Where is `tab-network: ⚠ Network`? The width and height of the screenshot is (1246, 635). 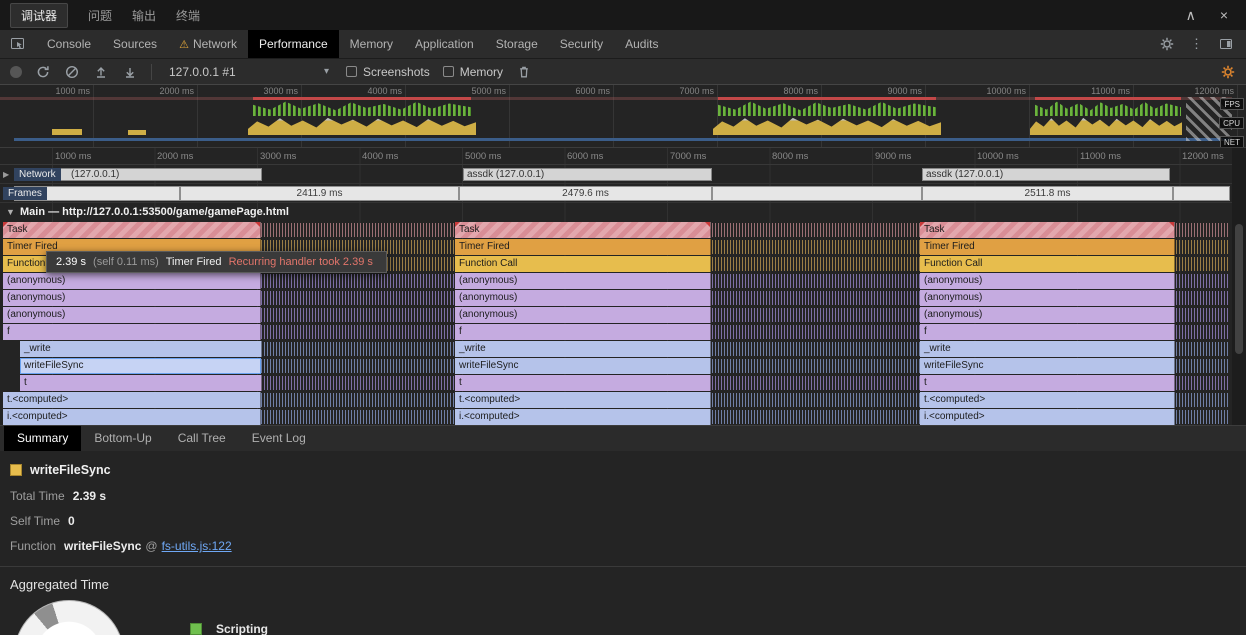 tab-network: ⚠ Network is located at coordinates (208, 44).